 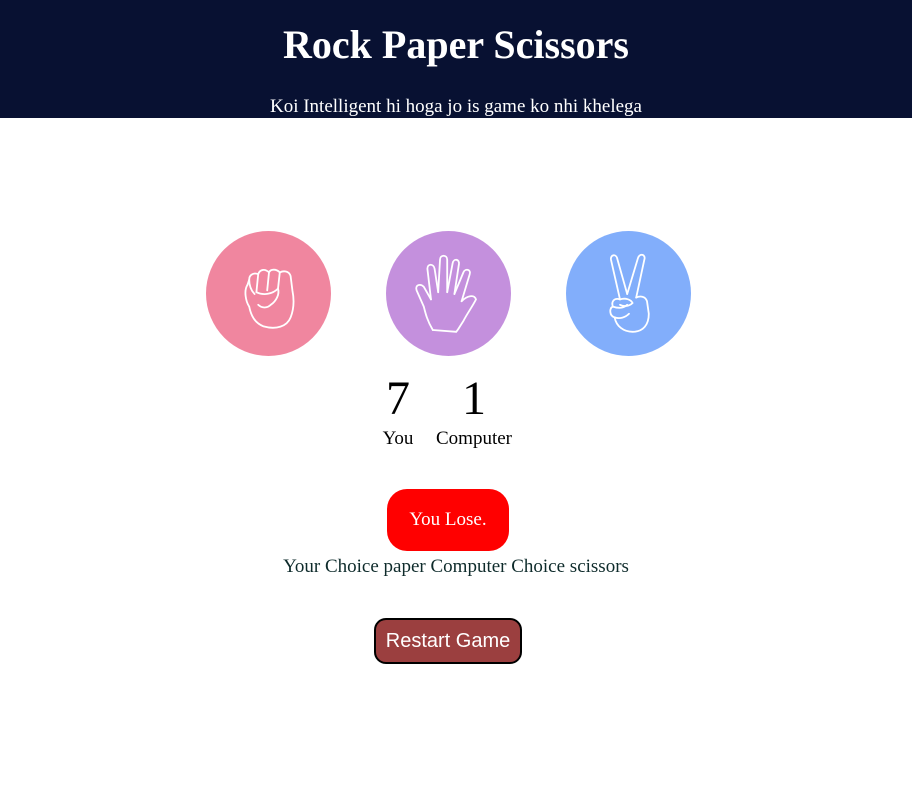 I want to click on user-score-label: You, so click(x=398, y=438).